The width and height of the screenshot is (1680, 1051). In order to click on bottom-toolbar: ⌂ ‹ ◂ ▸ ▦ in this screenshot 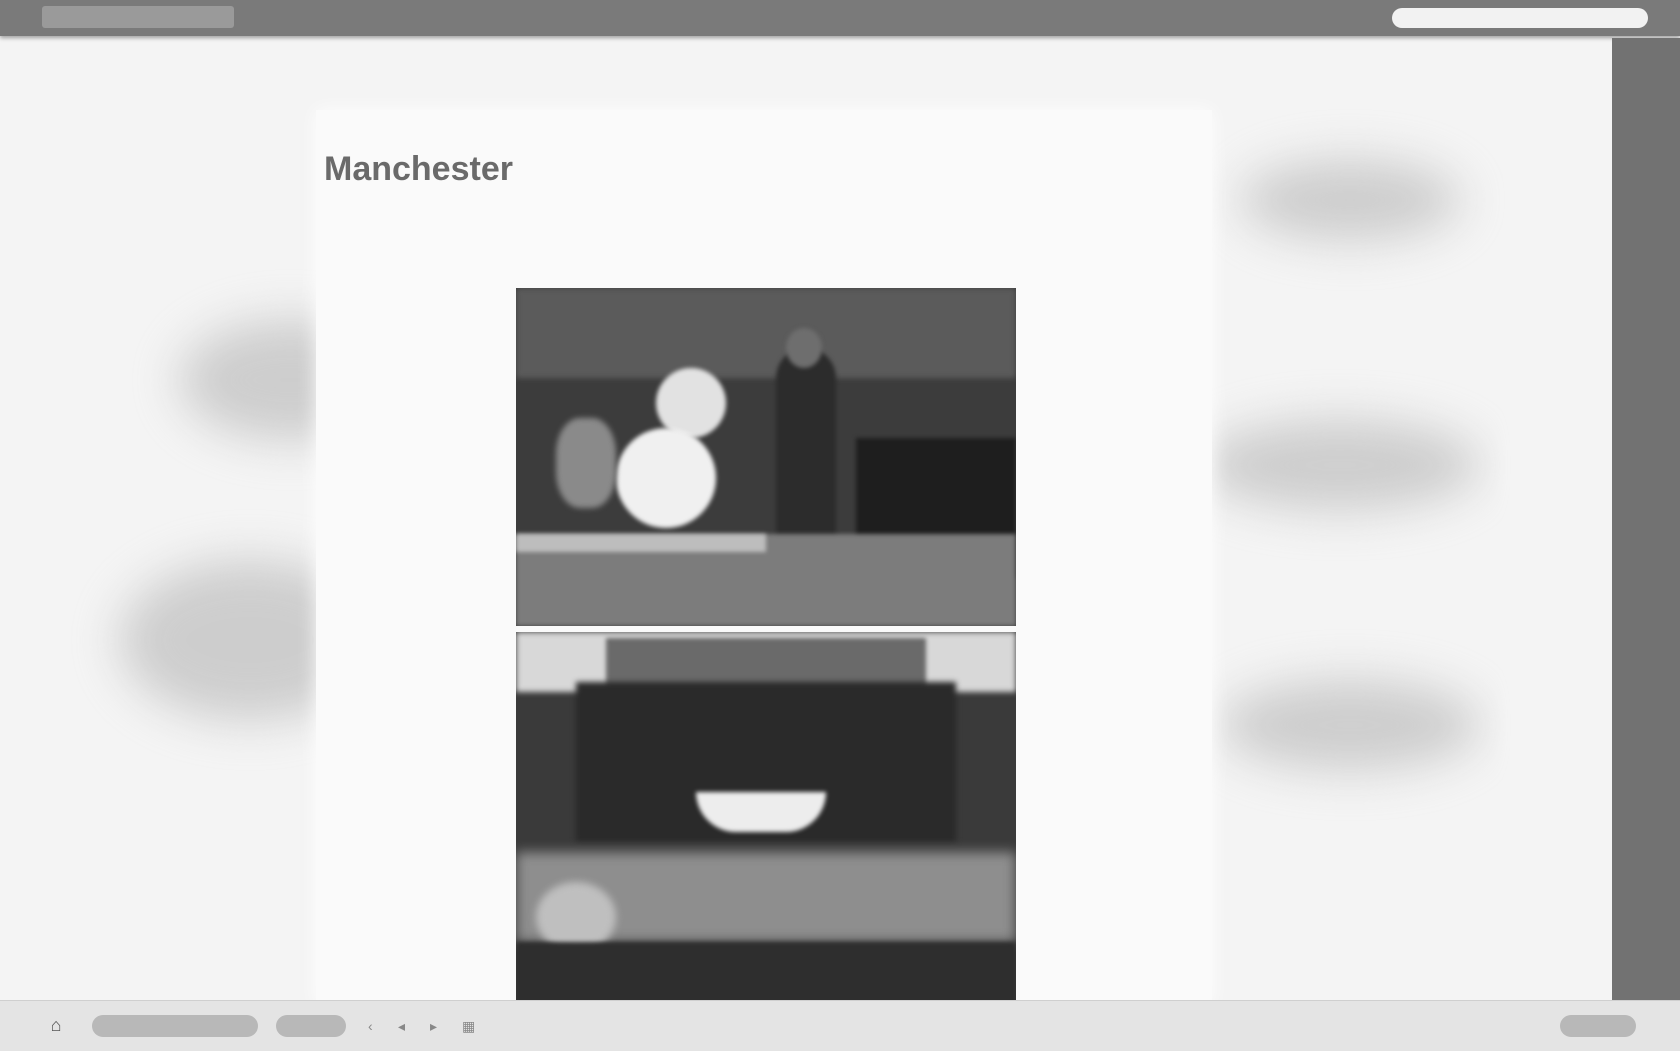, I will do `click(840, 1025)`.